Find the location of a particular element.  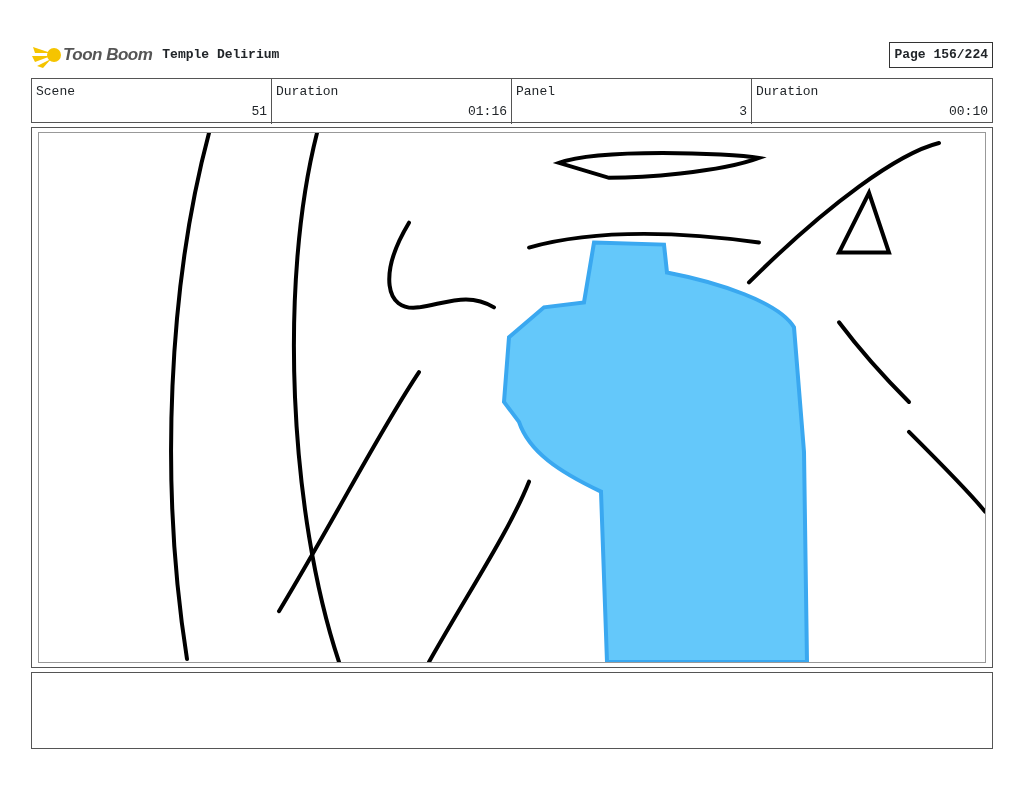

project-title: Temple Delirium is located at coordinates (221, 55).